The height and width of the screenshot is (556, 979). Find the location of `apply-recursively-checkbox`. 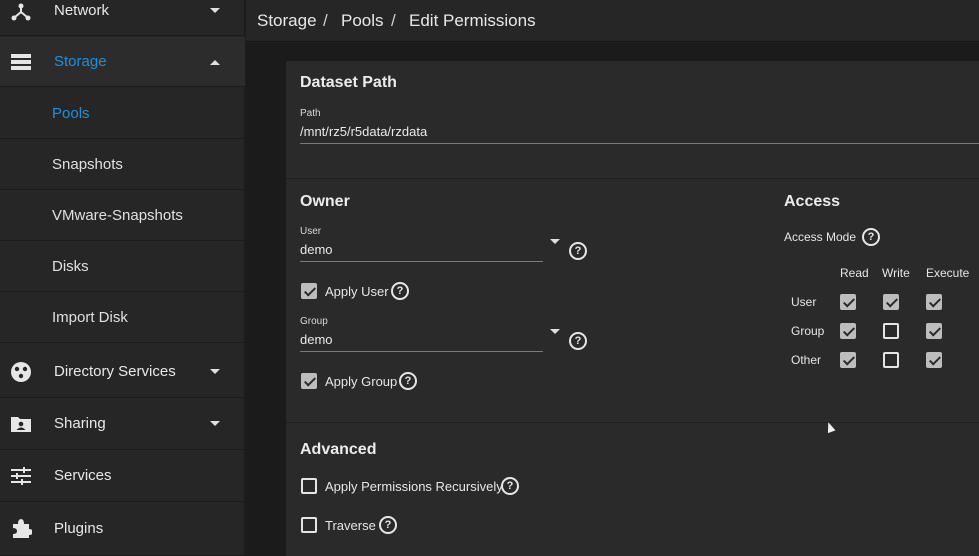

apply-recursively-checkbox is located at coordinates (309, 486).